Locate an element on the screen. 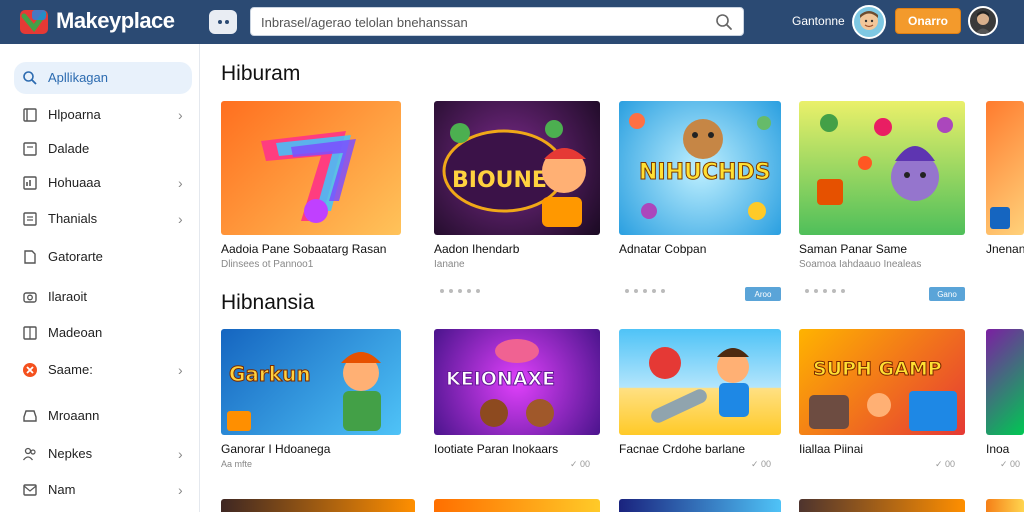  chart-icon is located at coordinates (30, 183).